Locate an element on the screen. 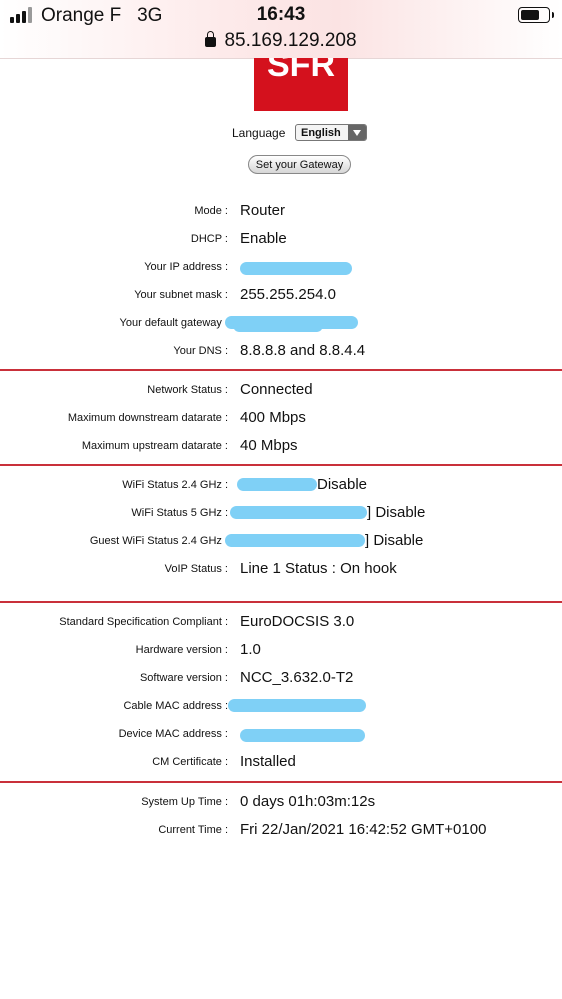 This screenshot has width=562, height=999. guest-wifi-24ghz-label: Guest WiFi Status 2.4 GHz : is located at coordinates (158, 541).